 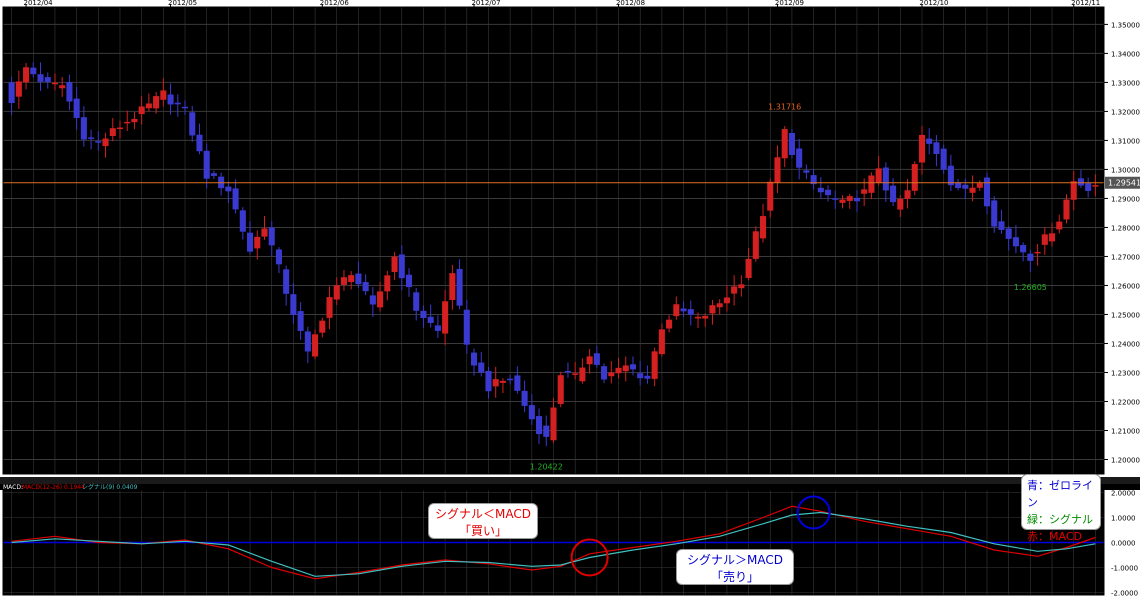 I want to click on current-price-label: 1.29541, so click(x=1124, y=183).